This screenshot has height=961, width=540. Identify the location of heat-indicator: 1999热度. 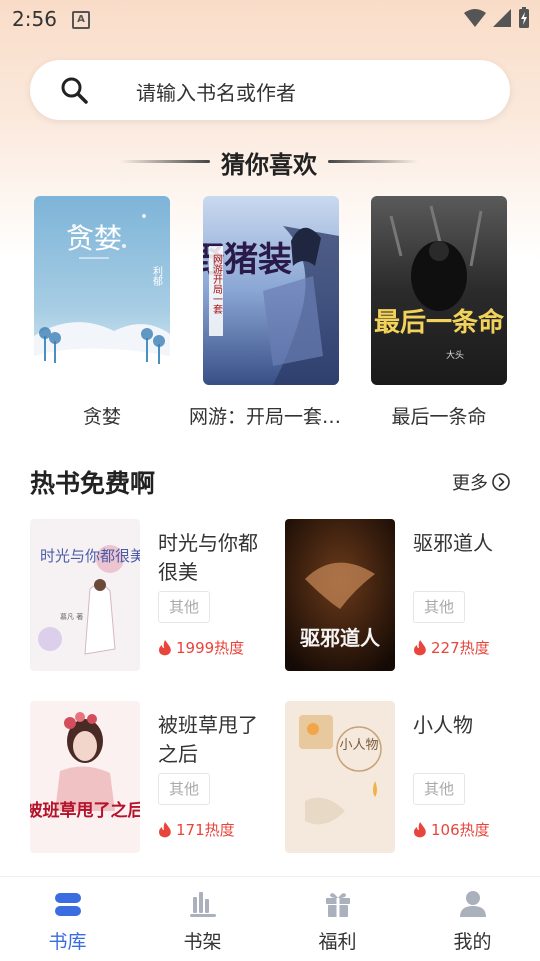
(201, 647).